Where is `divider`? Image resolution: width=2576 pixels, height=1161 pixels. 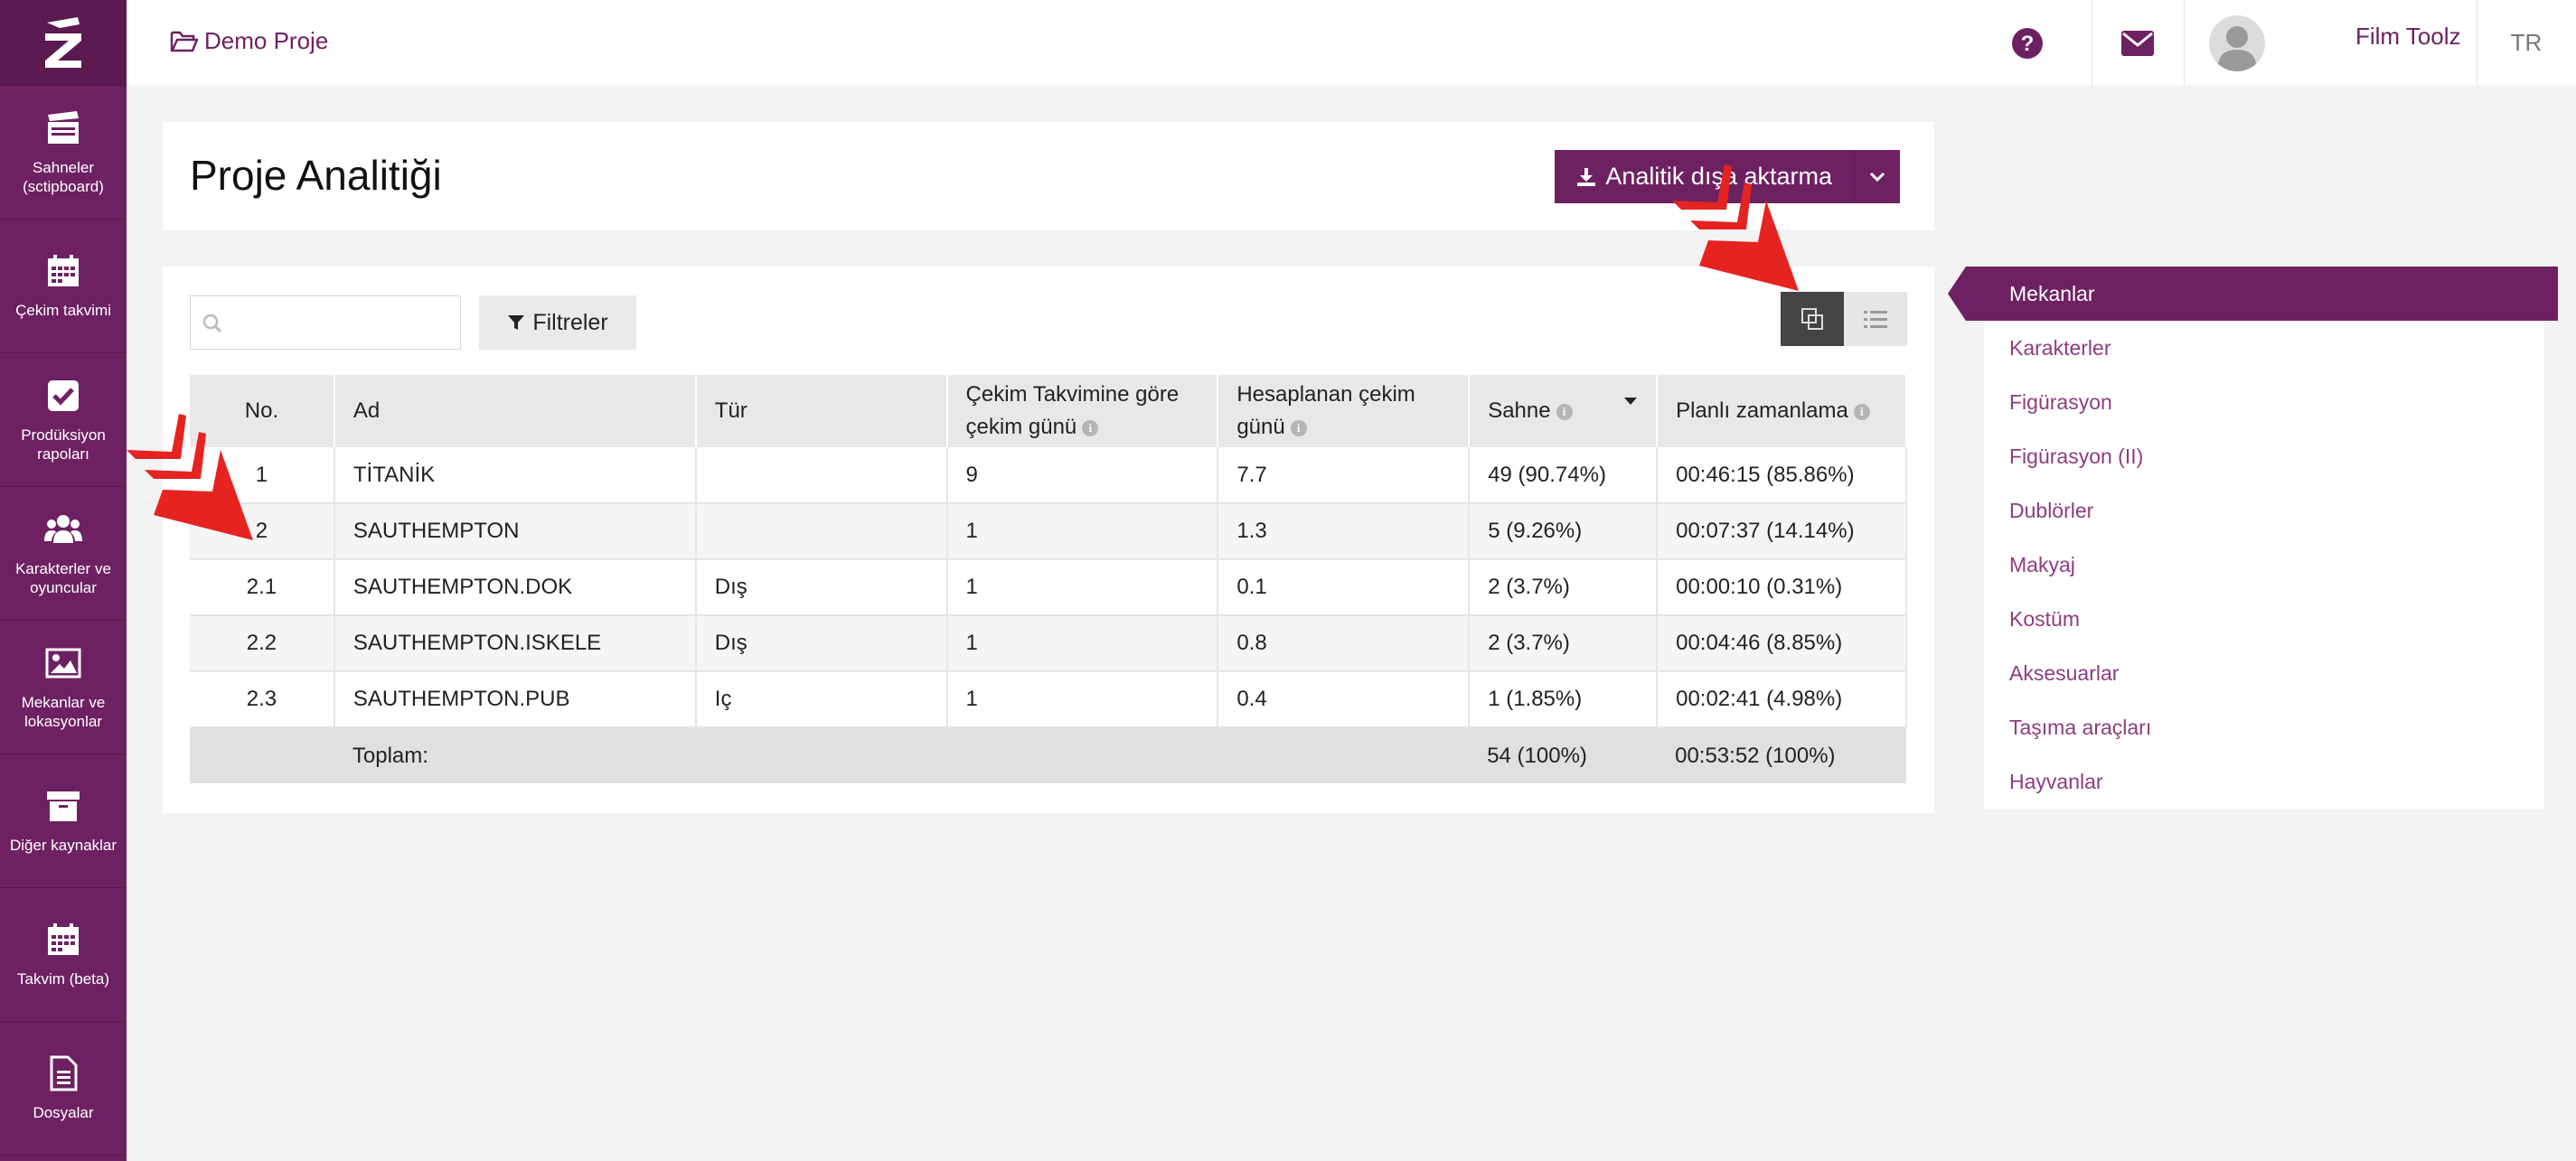 divider is located at coordinates (2184, 43).